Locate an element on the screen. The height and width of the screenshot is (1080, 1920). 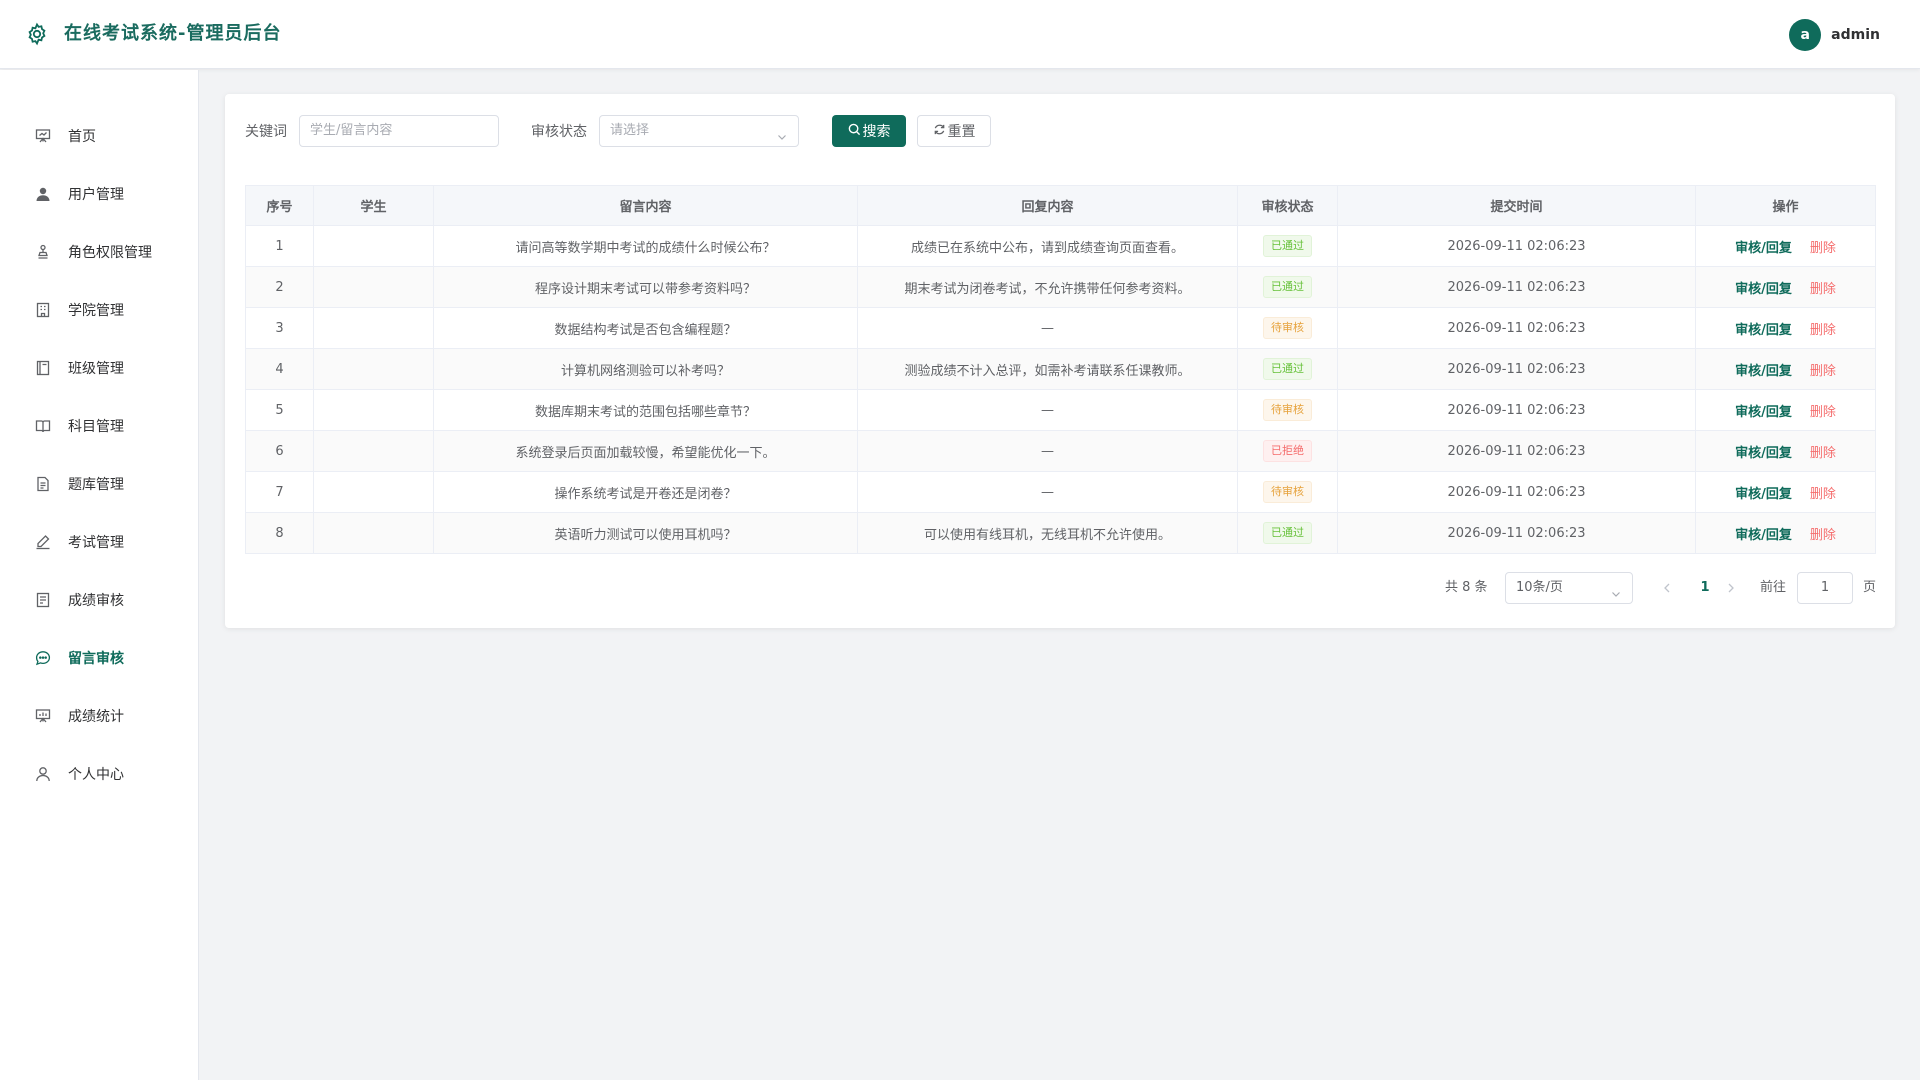
sidebar-item-label: 用户管理 is located at coordinates (96, 195).